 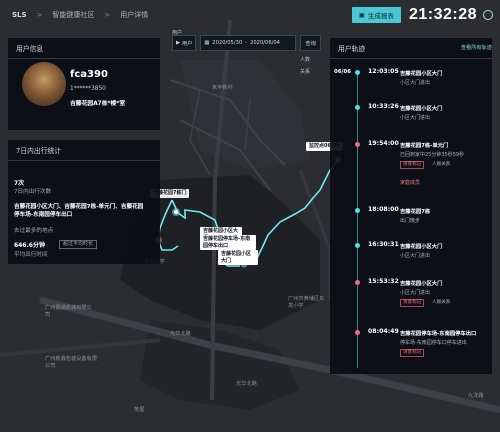 I want to click on map-label-company: 广州新鑫包装设备有限公司, so click(x=71, y=362).